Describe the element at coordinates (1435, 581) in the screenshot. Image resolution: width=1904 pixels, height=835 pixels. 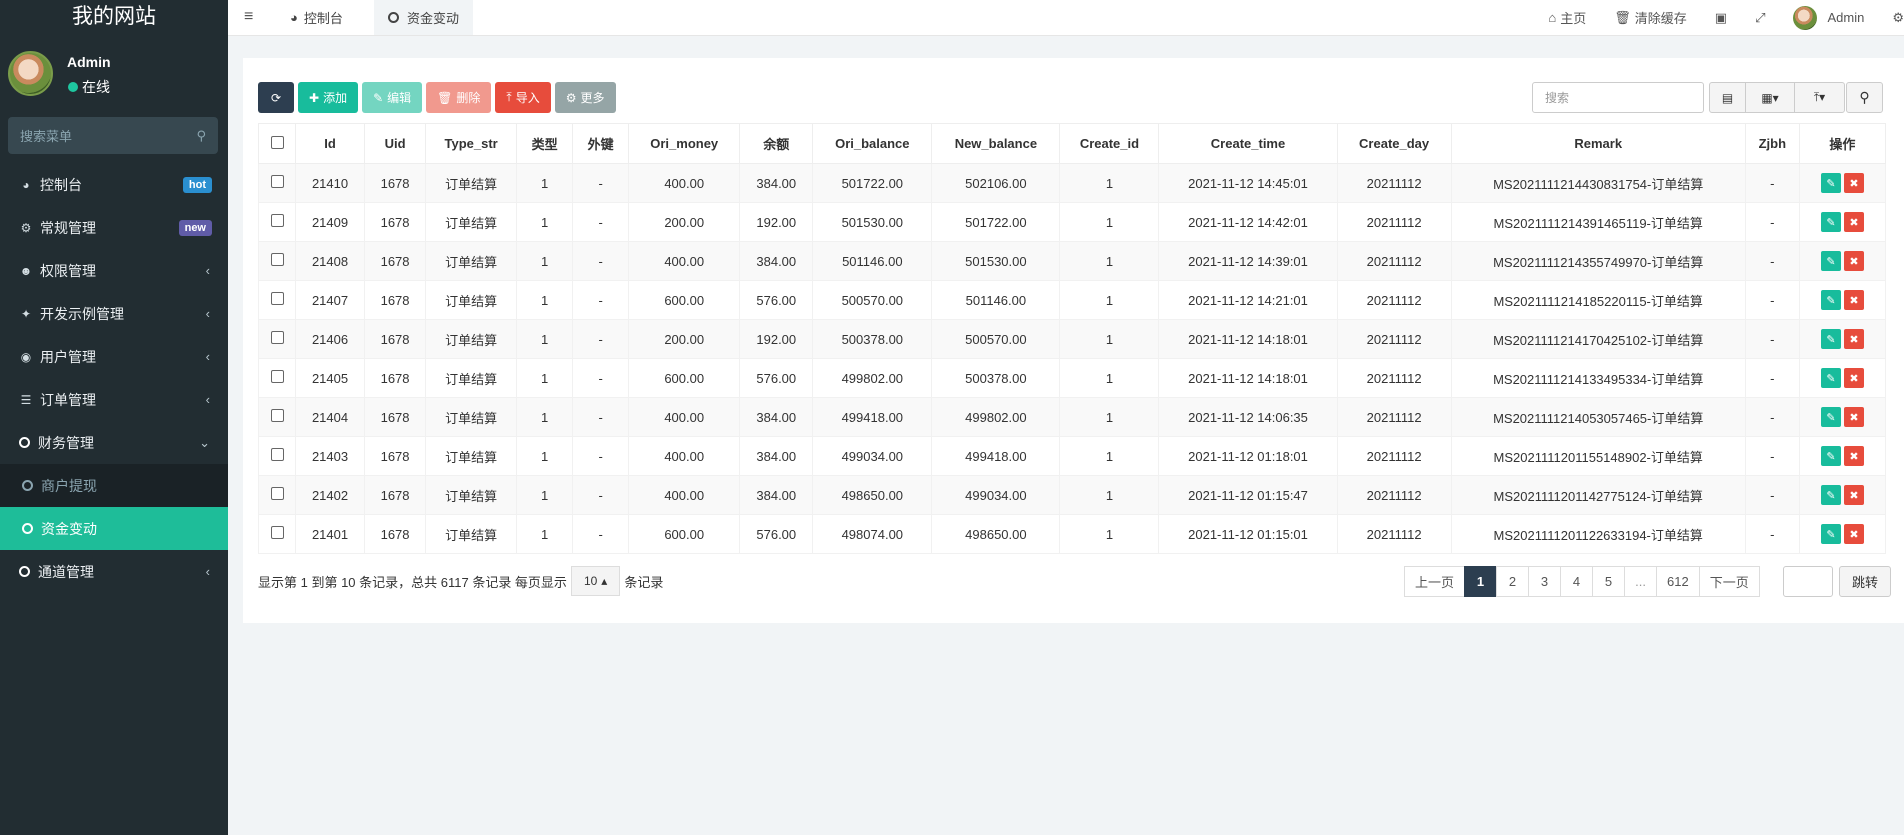
I see `prev-page-button: 上一页` at that location.